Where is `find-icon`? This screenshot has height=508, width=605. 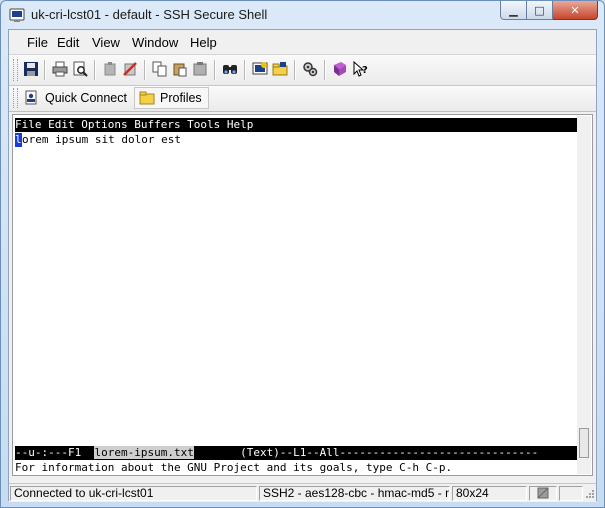
find-icon is located at coordinates (230, 69).